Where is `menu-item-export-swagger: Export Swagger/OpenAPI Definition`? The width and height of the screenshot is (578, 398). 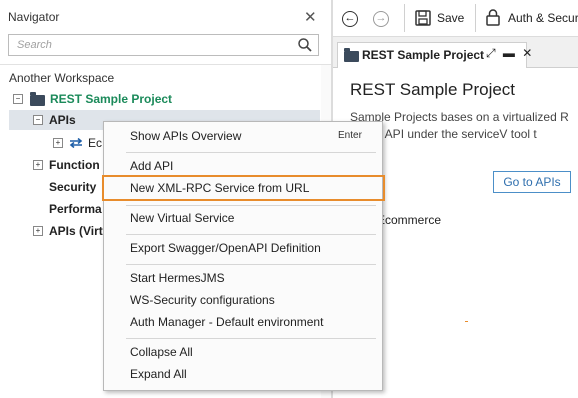 menu-item-export-swagger: Export Swagger/OpenAPI Definition is located at coordinates (243, 248).